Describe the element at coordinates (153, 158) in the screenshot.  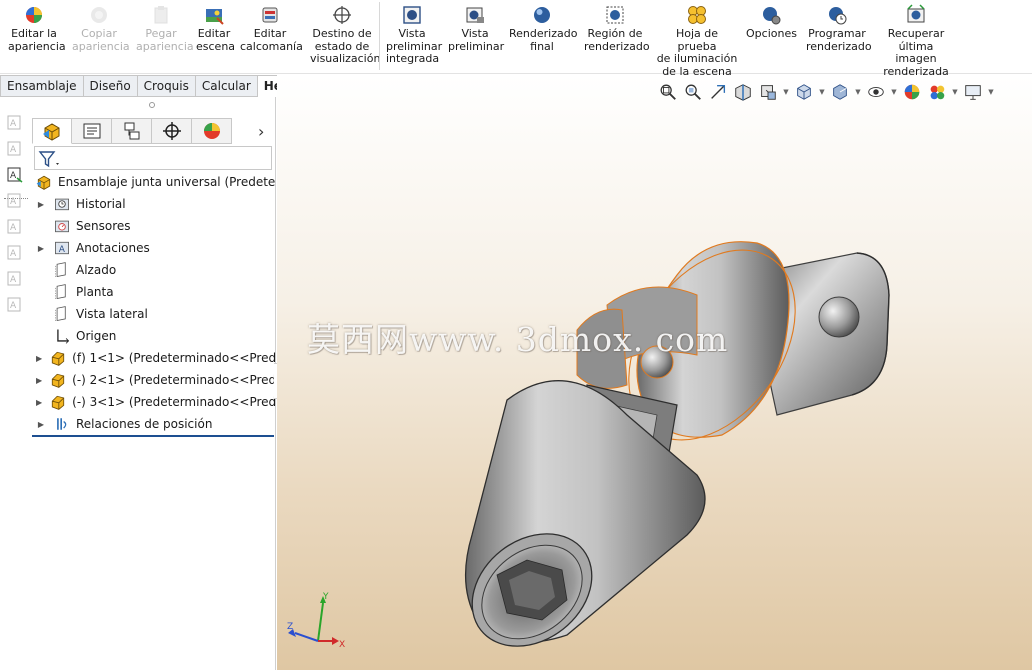
I see `tree-filter-bar` at that location.